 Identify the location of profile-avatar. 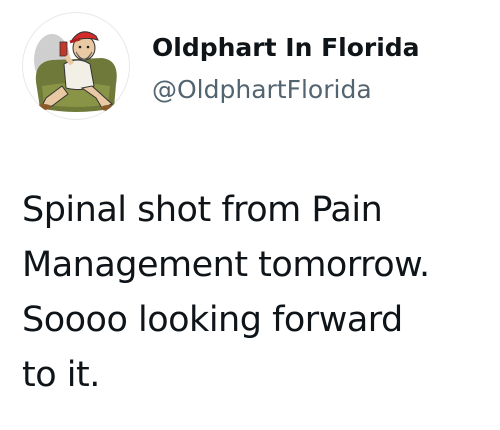
(76, 66).